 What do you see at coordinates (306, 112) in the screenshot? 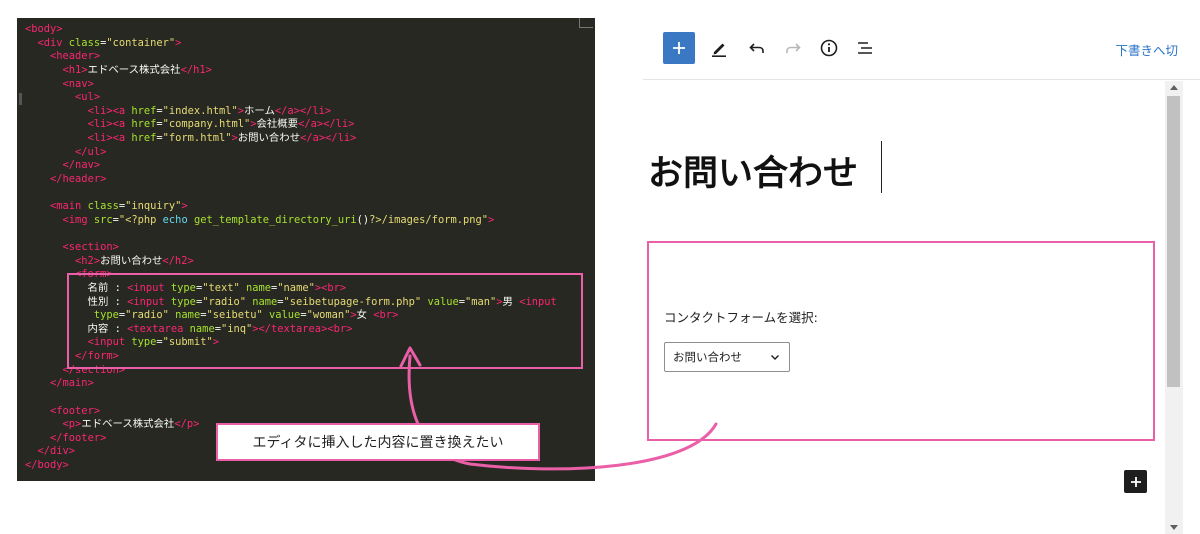
I see `code-line: <li><a href="index.html">ホーム</a></li>` at bounding box center [306, 112].